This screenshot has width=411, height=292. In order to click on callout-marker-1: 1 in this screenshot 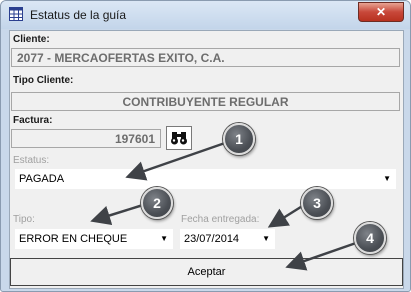, I will do `click(239, 139)`.